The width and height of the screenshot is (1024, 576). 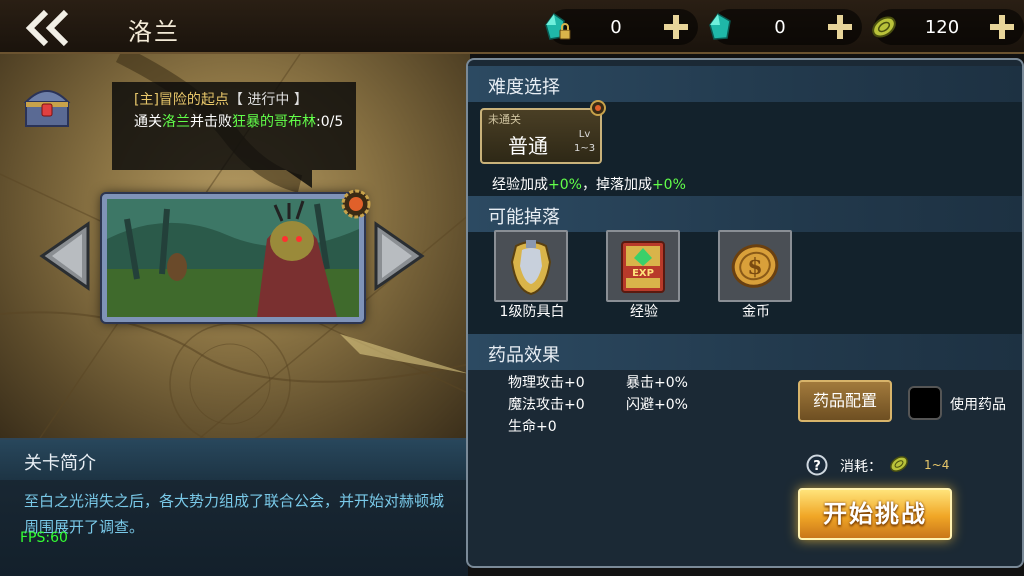 I want to click on help-icon: ?, so click(x=817, y=465).